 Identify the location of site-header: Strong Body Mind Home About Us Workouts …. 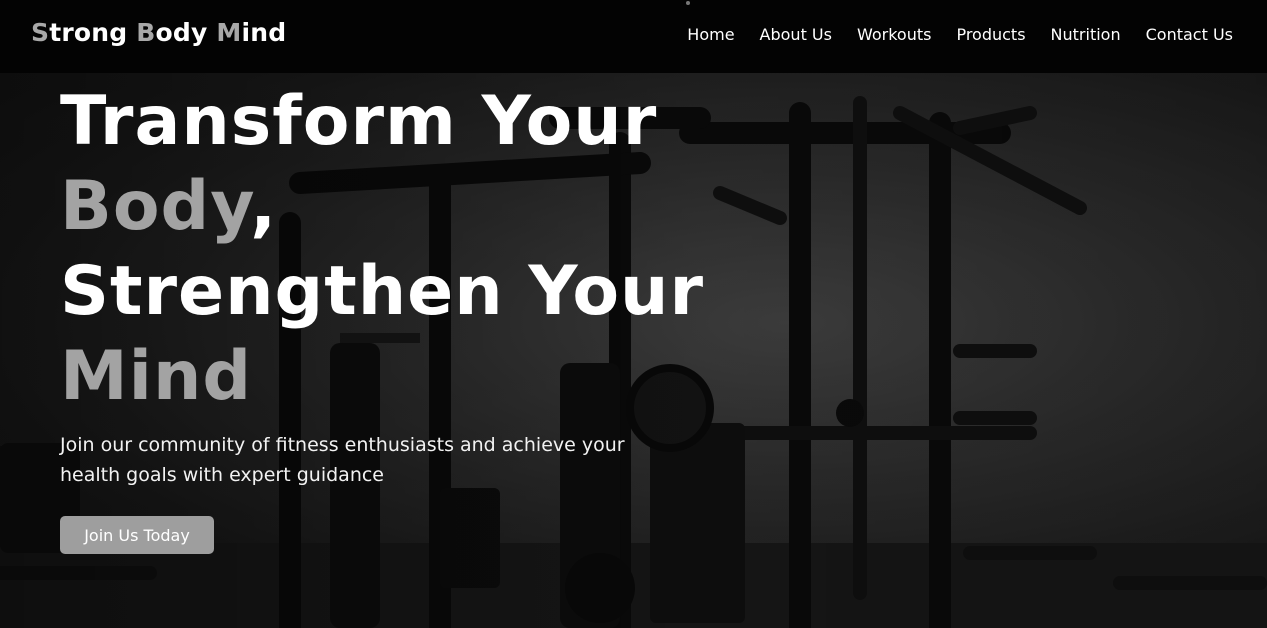
(633, 36).